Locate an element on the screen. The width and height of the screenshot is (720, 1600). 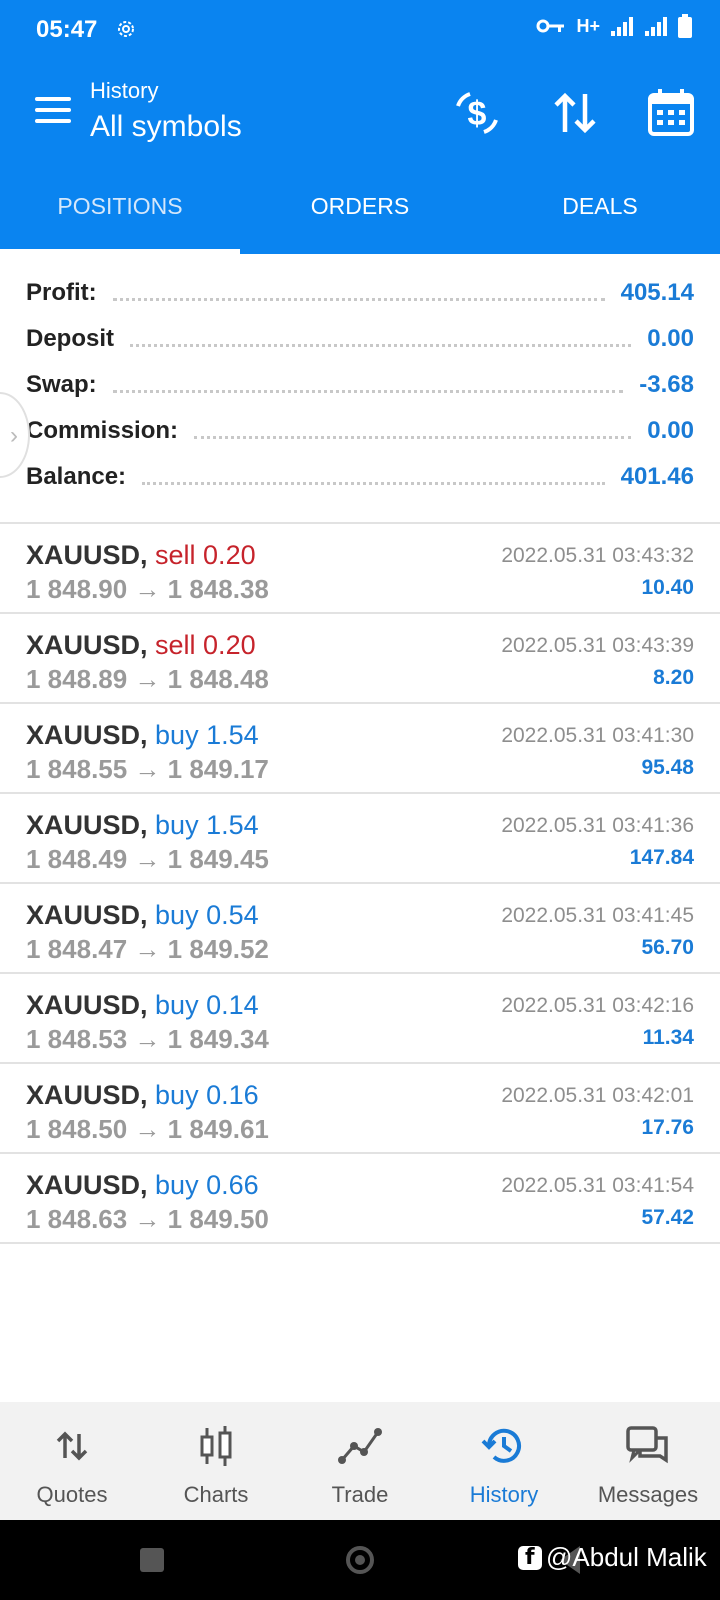
nav-quotes: Quotes is located at coordinates (72, 1461).